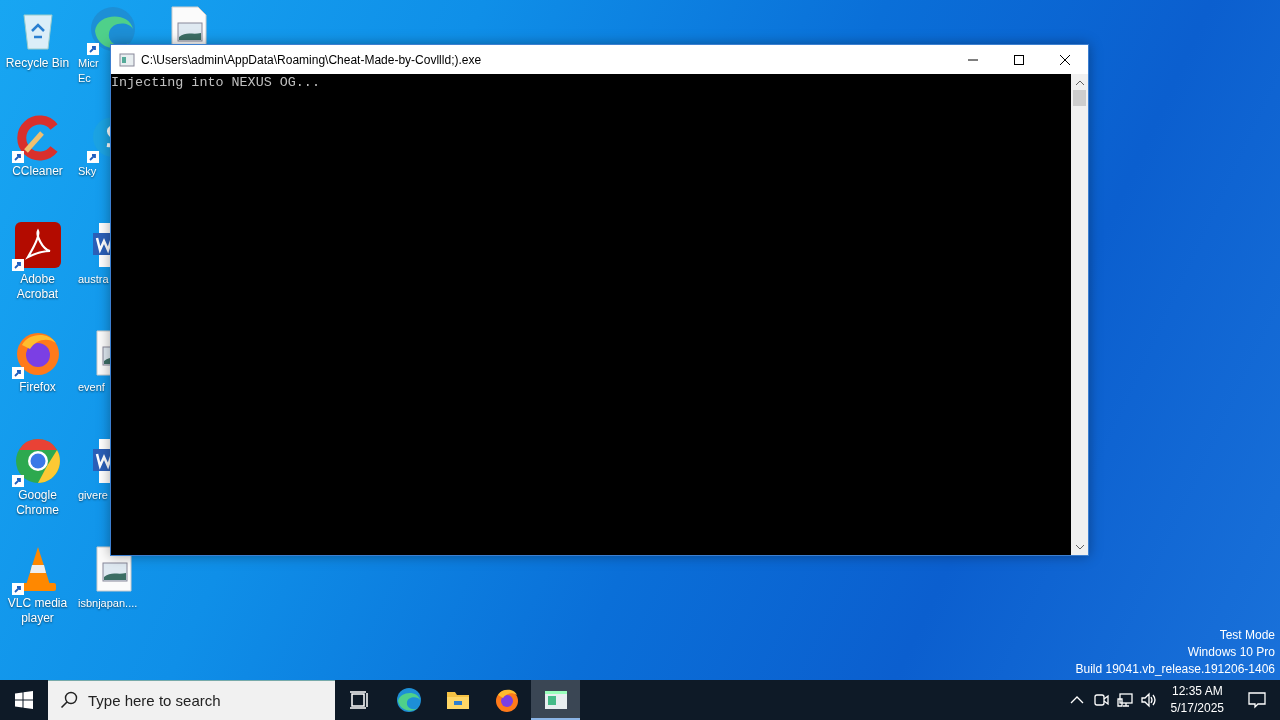  I want to click on desktop-icon-label: austra, so click(93, 279).